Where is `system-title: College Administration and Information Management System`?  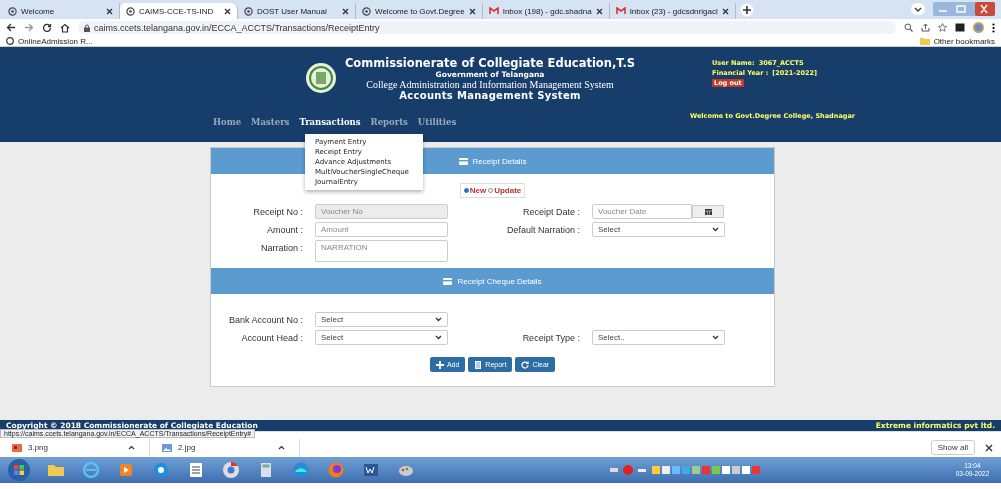 system-title: College Administration and Information Management System is located at coordinates (490, 84).